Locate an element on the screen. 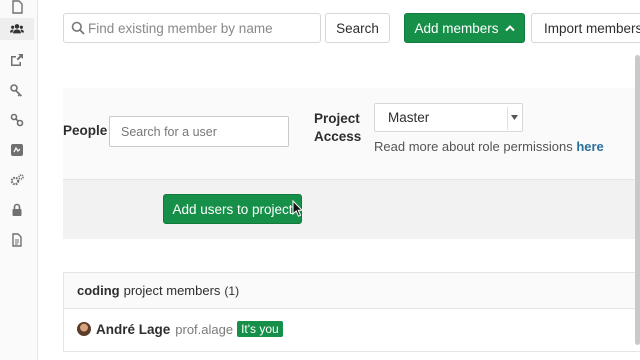 This screenshot has height=360, width=640. its-you-badge: It's you is located at coordinates (260, 329).